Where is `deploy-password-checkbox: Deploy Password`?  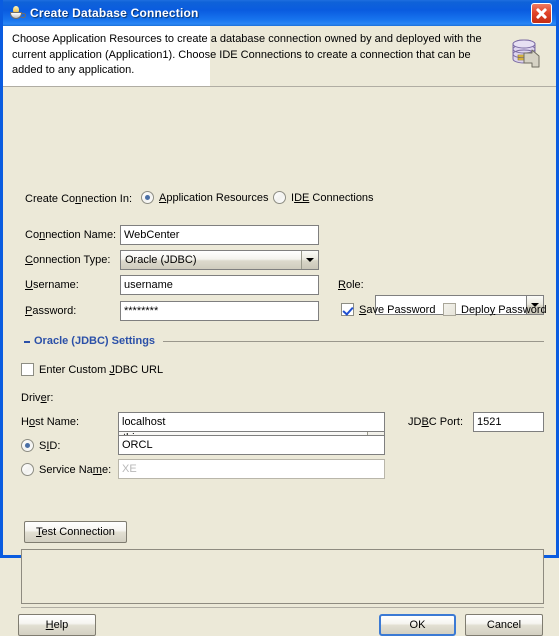 deploy-password-checkbox: Deploy Password is located at coordinates (495, 309).